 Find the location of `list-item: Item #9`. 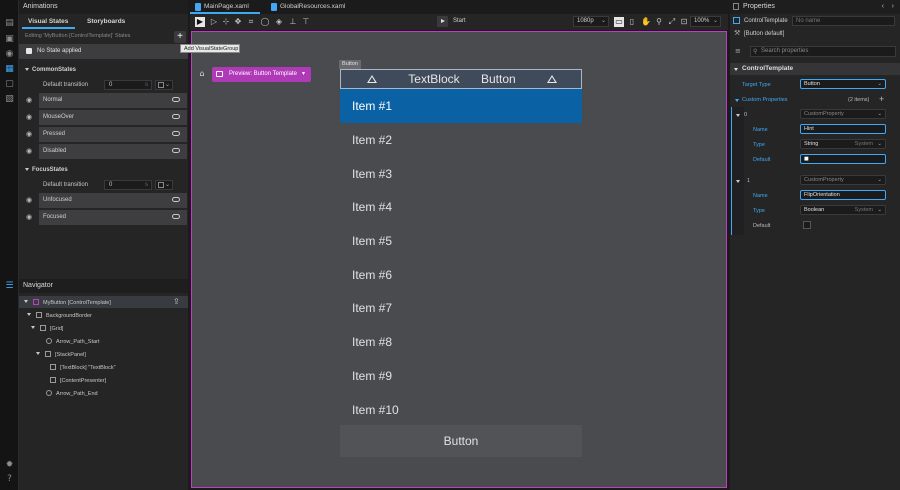

list-item: Item #9 is located at coordinates (461, 376).